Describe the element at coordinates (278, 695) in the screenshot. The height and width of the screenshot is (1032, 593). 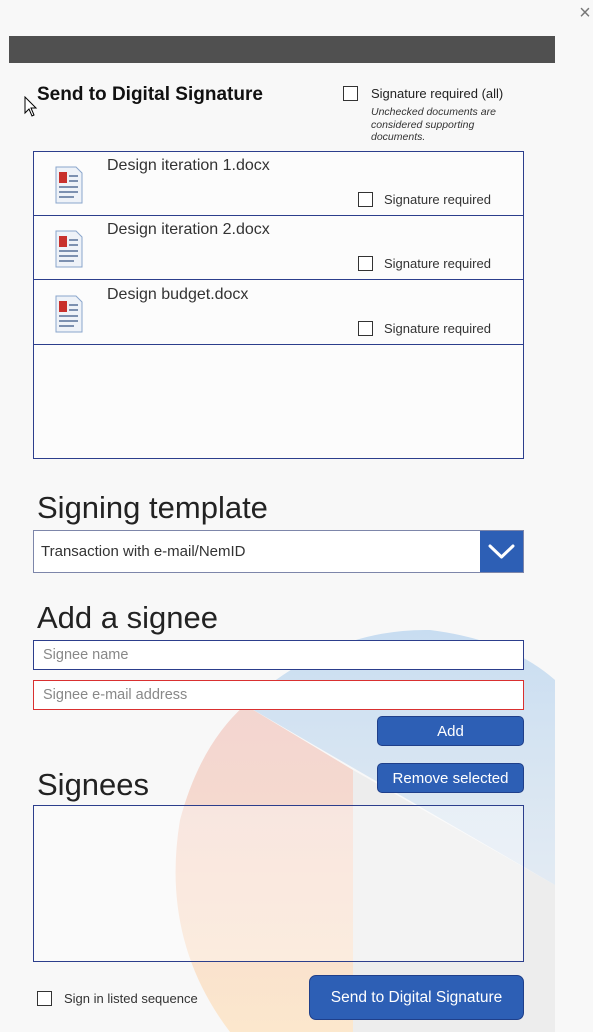
I see `signee-email-input` at that location.